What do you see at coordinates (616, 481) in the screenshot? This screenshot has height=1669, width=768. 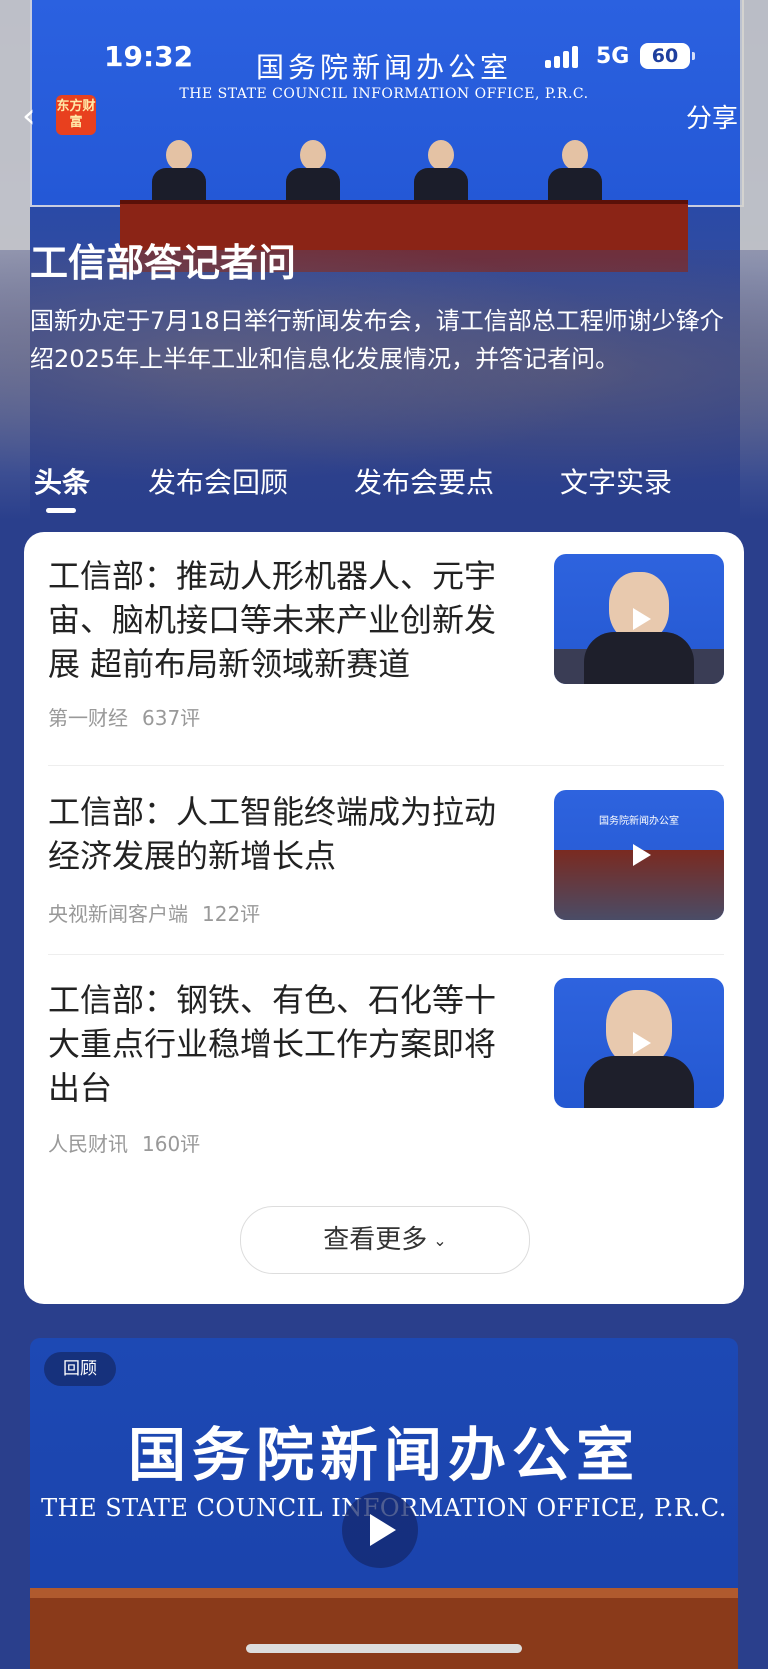 I see `tab-transcript: 文字实录` at bounding box center [616, 481].